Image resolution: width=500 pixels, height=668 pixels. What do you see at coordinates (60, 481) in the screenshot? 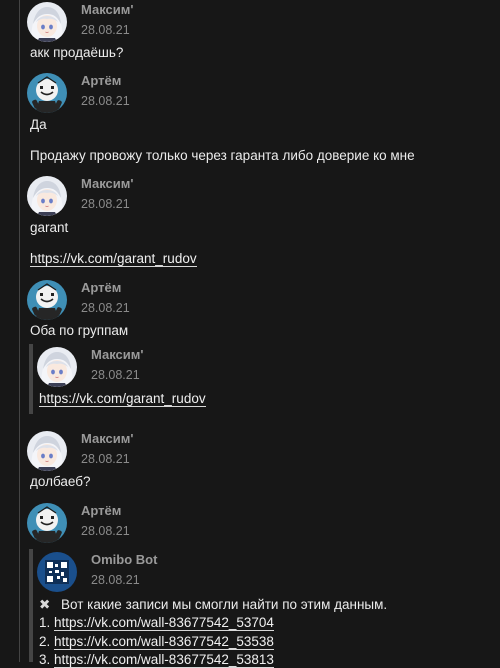
I see `message-text: долбаеб?` at bounding box center [60, 481].